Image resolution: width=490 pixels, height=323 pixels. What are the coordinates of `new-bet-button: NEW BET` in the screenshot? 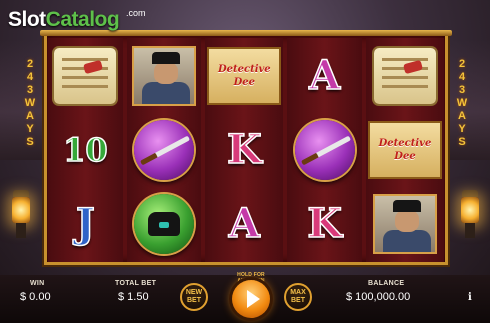 It's located at (194, 297).